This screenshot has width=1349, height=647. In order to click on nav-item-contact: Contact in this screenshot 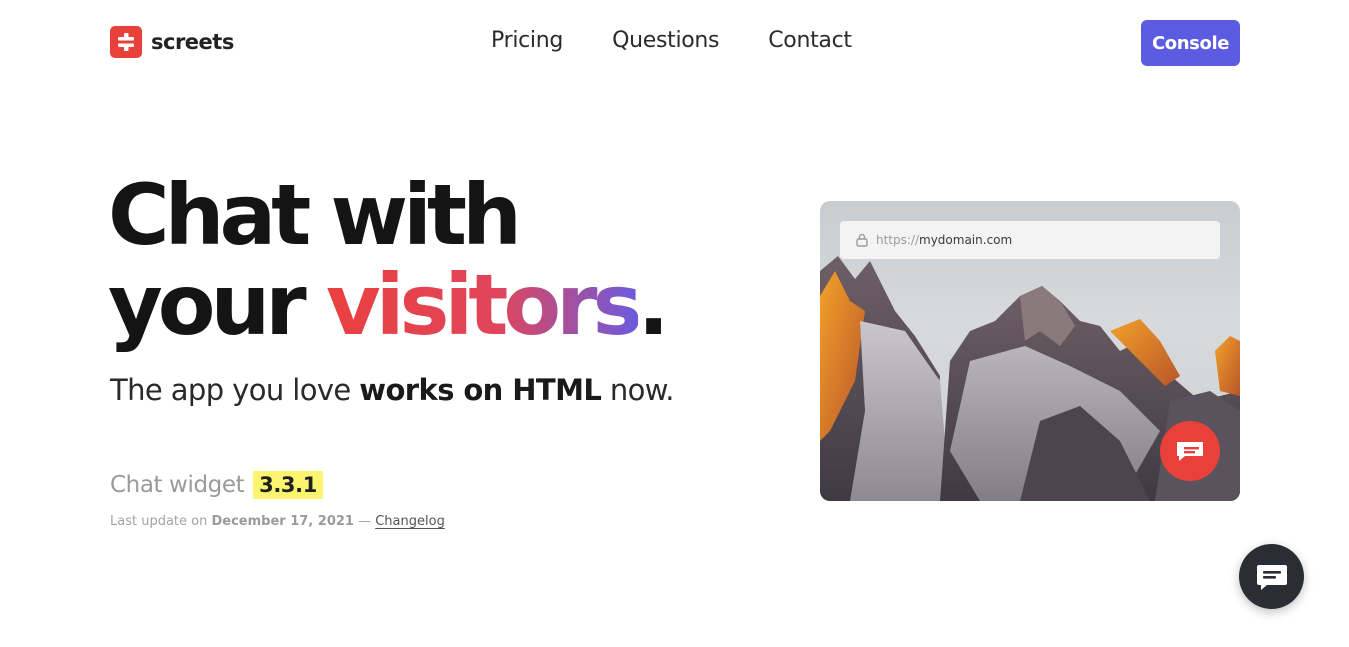, I will do `click(810, 40)`.